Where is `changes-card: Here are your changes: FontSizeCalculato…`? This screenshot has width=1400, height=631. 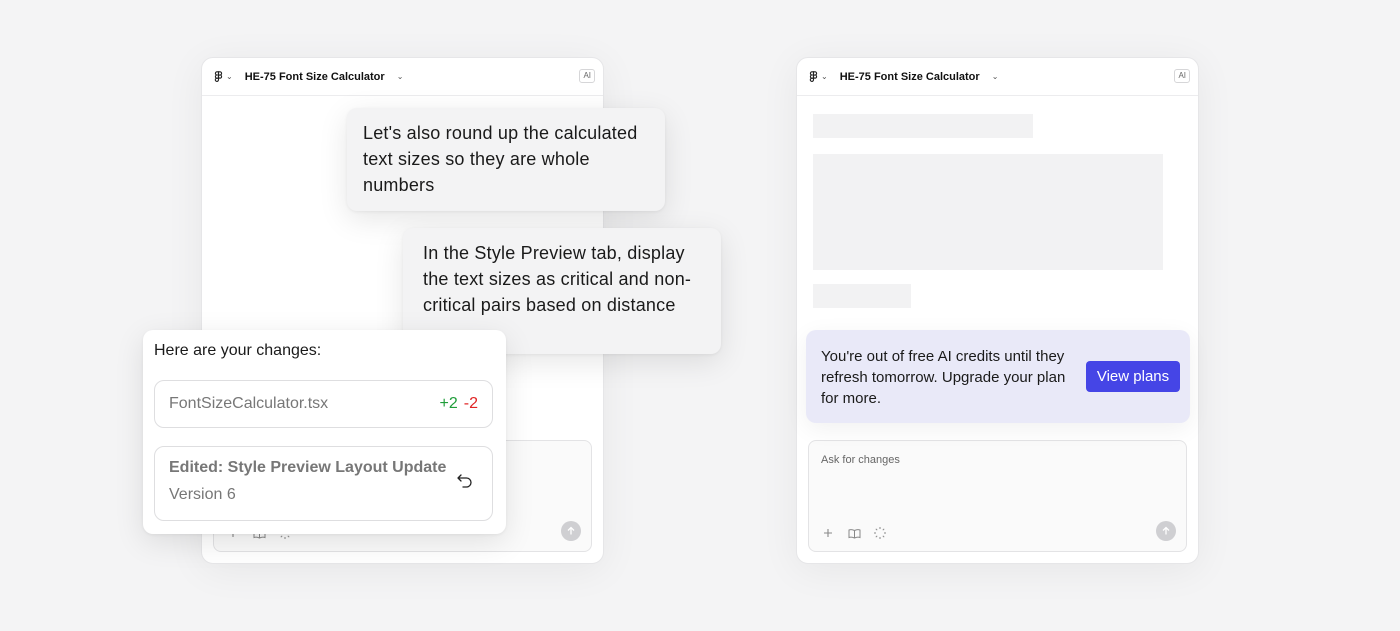 changes-card: Here are your changes: FontSizeCalculato… is located at coordinates (324, 432).